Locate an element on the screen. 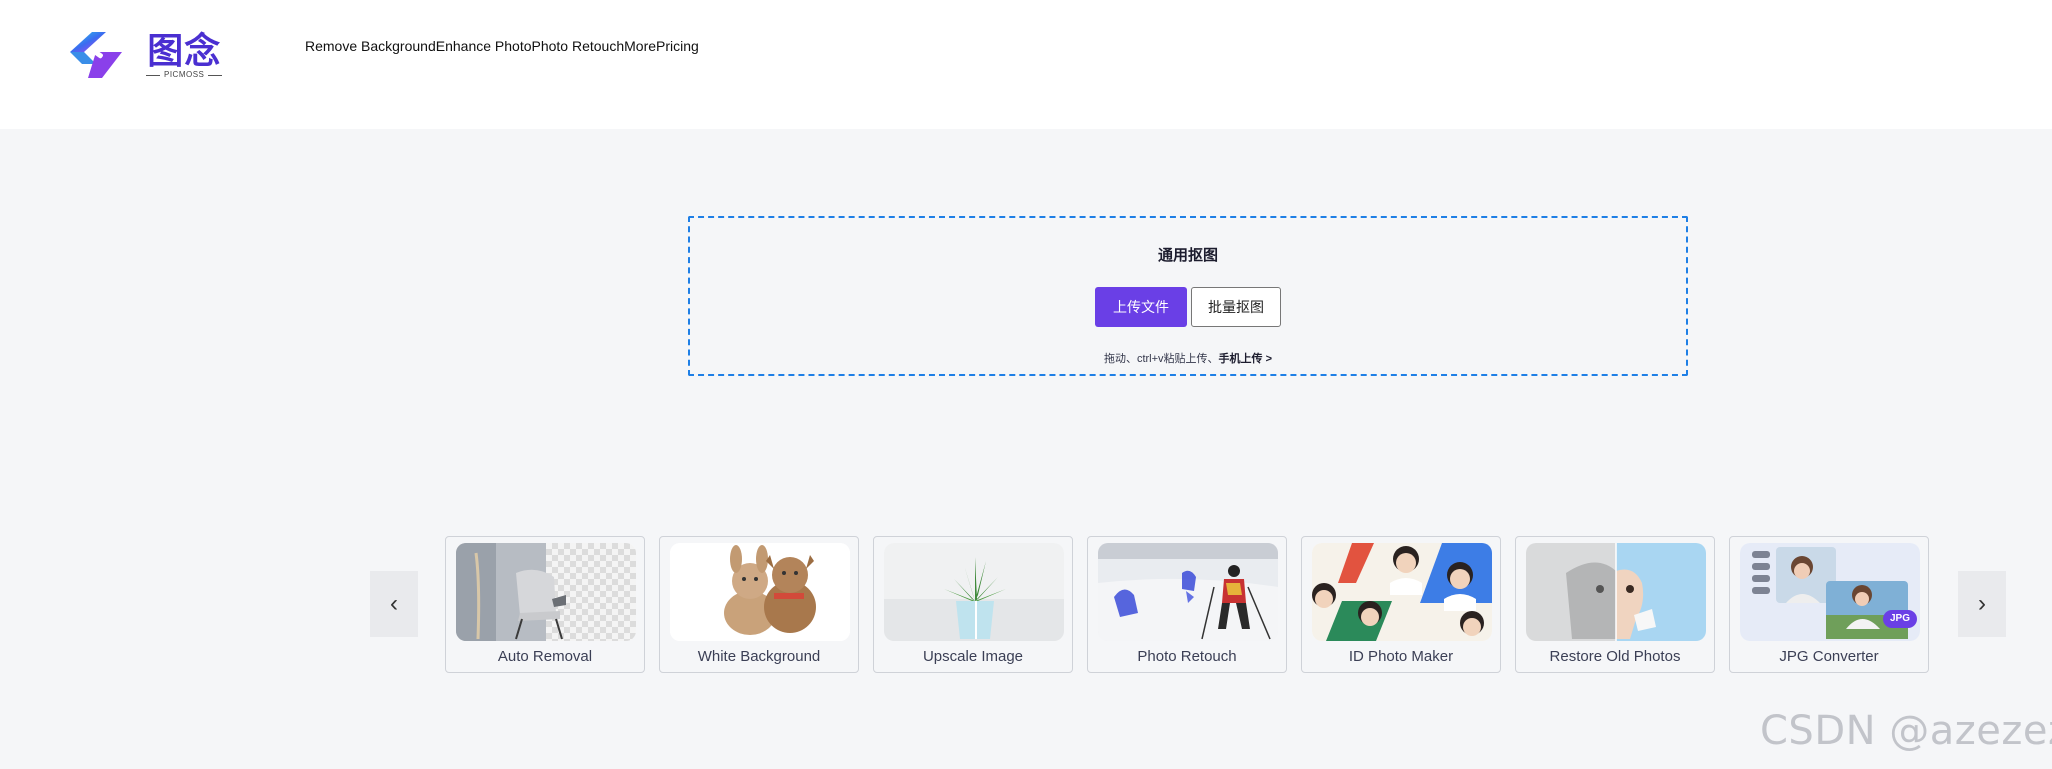 This screenshot has height=769, width=2052. tool-card-auto-removal: Auto Removal is located at coordinates (545, 604).